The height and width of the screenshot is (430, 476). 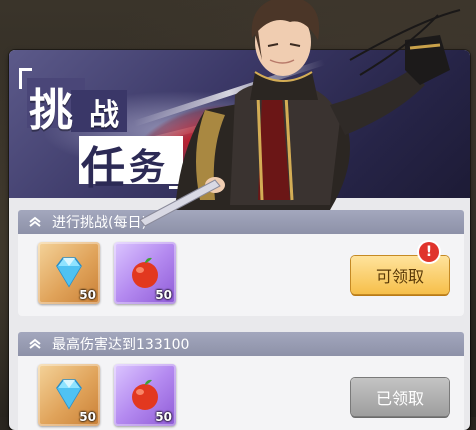 What do you see at coordinates (104, 115) in the screenshot?
I see `title-char: 战` at bounding box center [104, 115].